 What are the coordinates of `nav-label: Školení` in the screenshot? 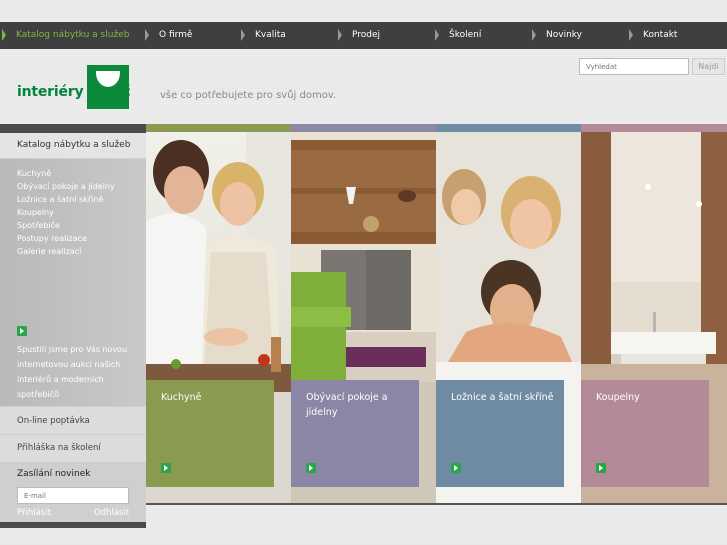 It's located at (465, 35).